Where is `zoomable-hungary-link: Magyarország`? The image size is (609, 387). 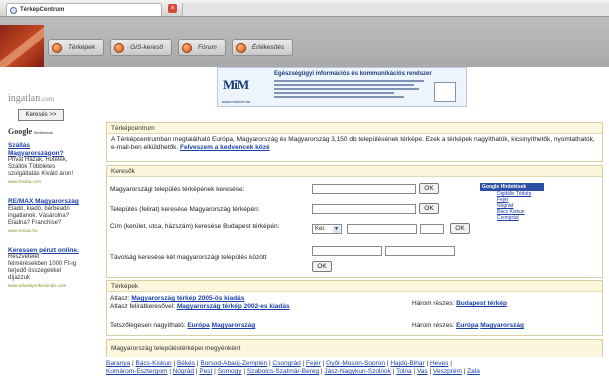
zoomable-hungary-link: Magyarország is located at coordinates (234, 325).